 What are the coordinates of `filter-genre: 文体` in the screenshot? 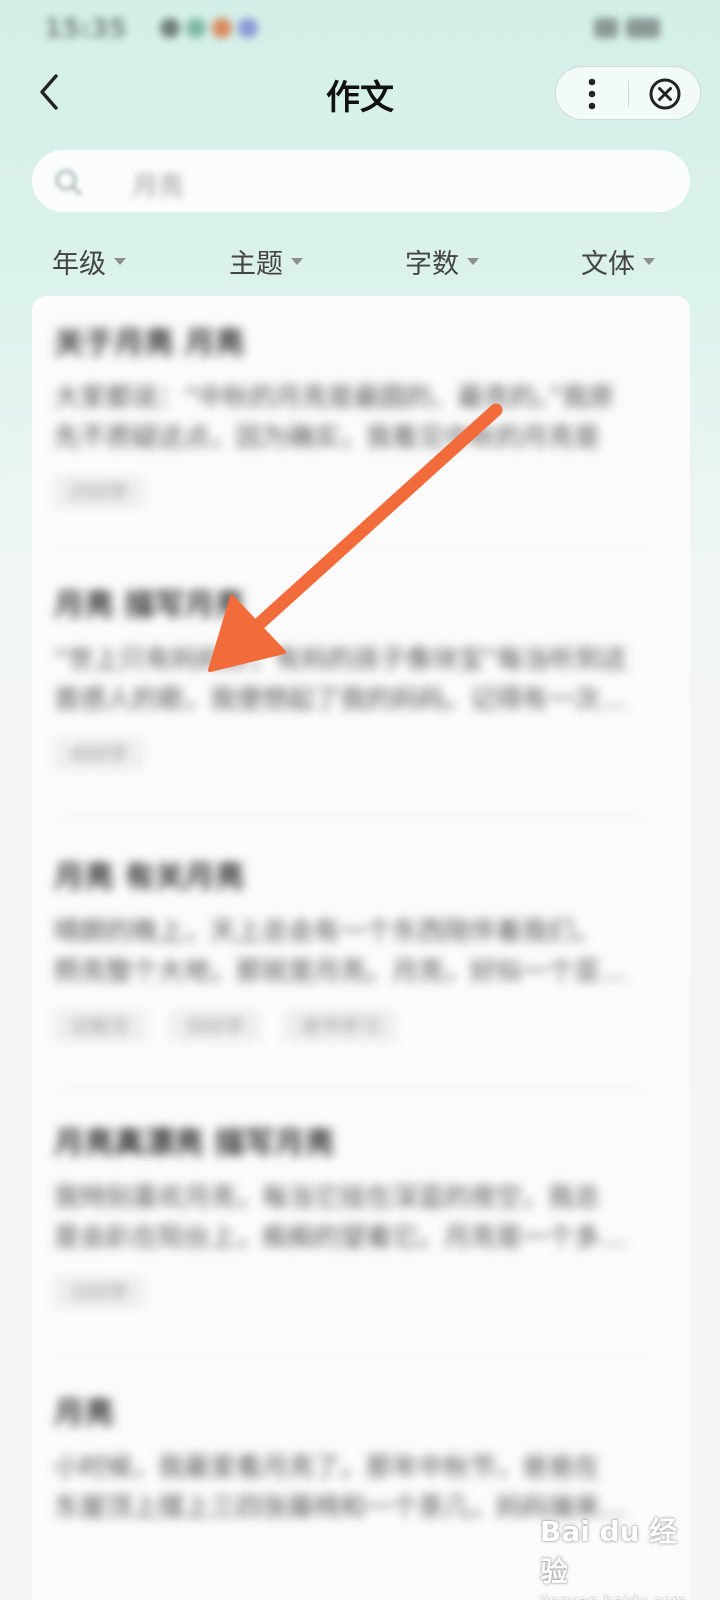 It's located at (618, 261).